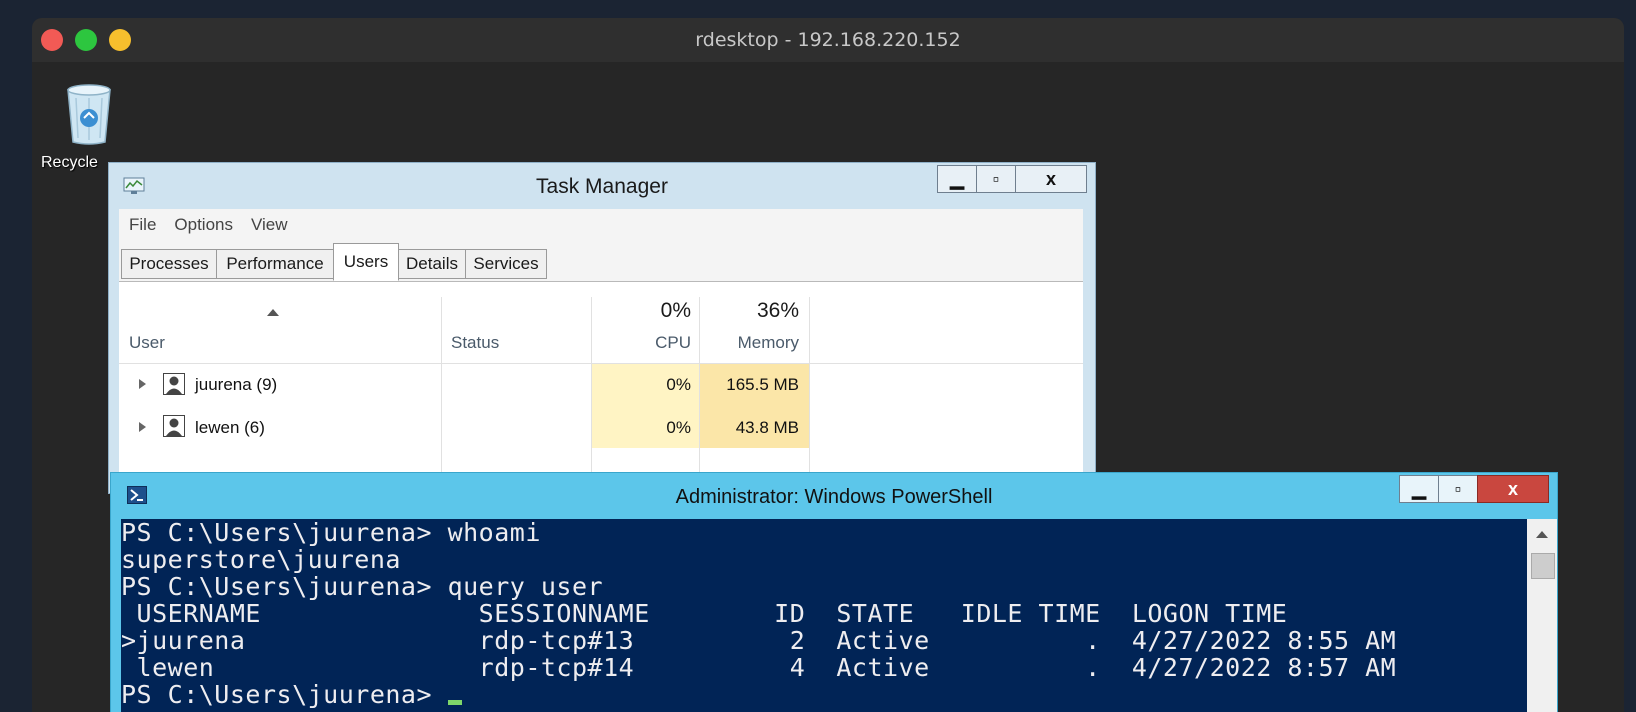 Image resolution: width=1636 pixels, height=712 pixels. Describe the element at coordinates (762, 384) in the screenshot. I see `user-memory: 165.5 MB` at that location.